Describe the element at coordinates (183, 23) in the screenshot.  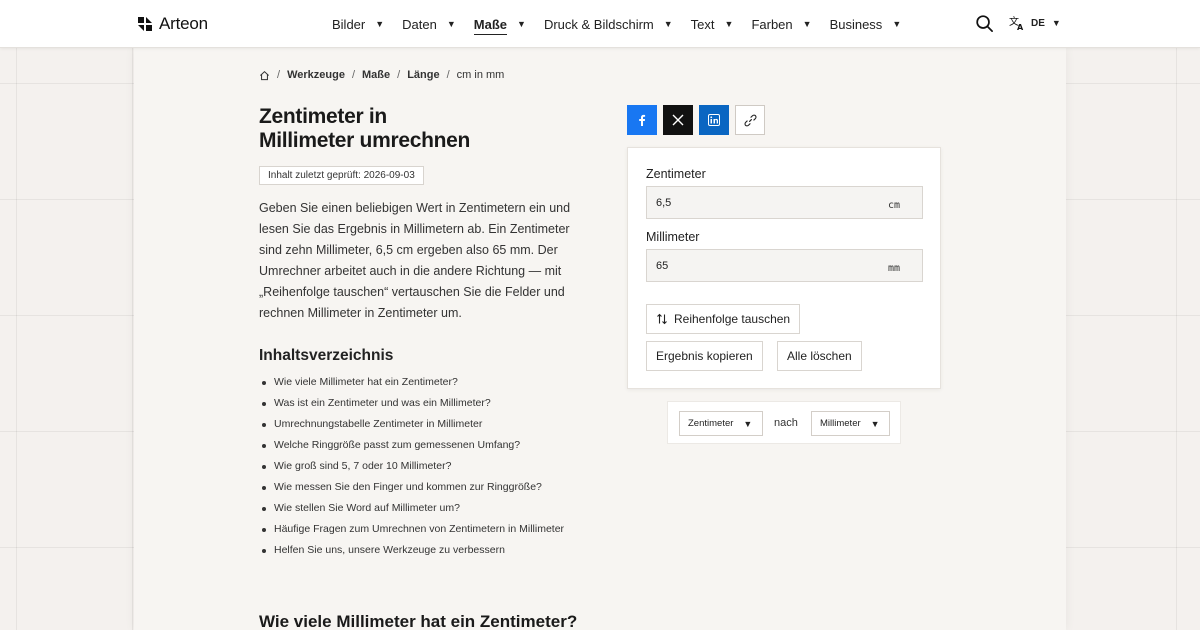
I see `brand-name: Arteon` at that location.